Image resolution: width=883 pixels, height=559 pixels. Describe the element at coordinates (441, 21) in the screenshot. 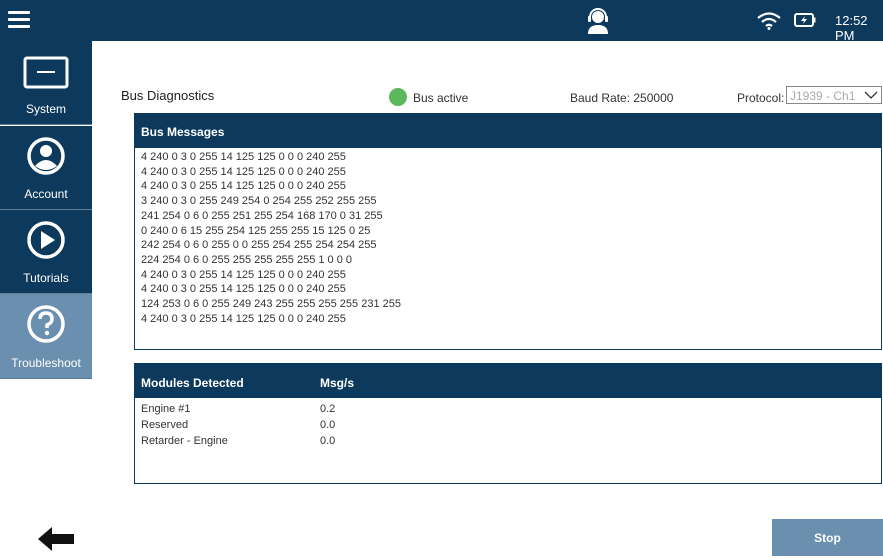

I see `top-bar: 12:52 PM` at that location.